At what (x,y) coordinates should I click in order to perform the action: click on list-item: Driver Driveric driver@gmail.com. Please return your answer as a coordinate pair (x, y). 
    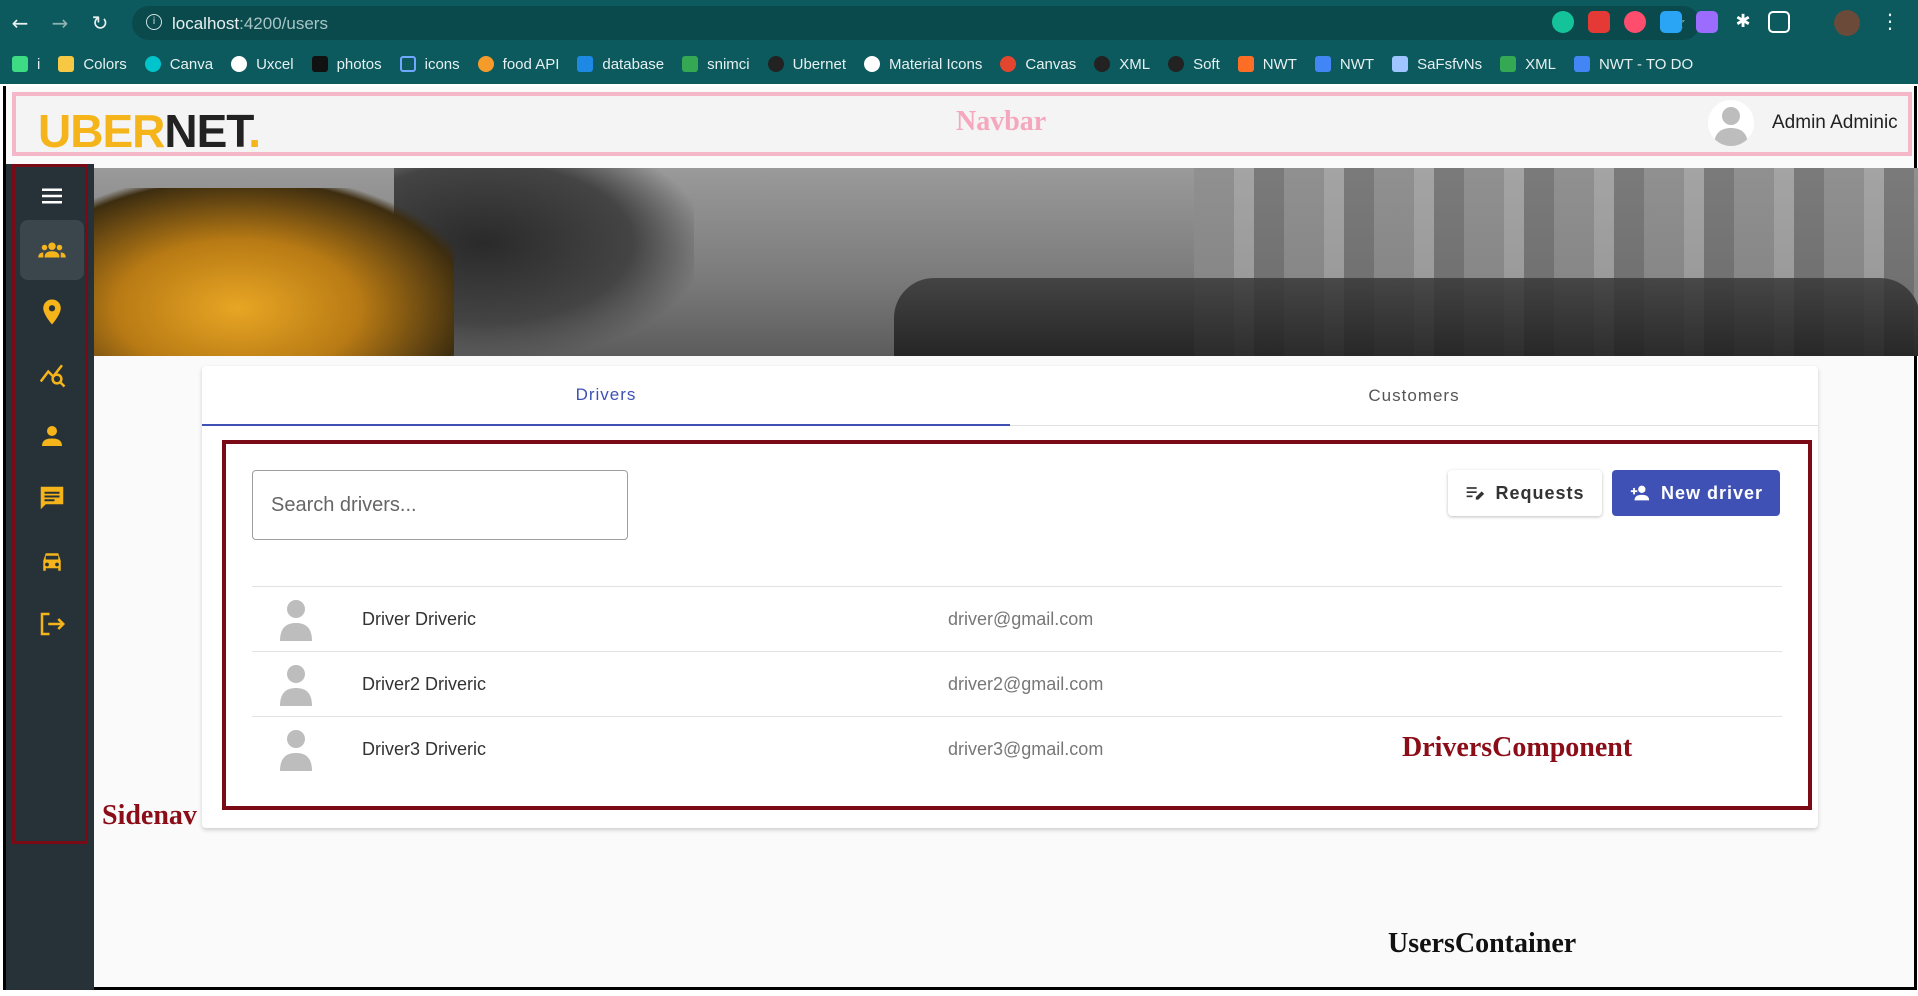
    Looking at the image, I should click on (1017, 618).